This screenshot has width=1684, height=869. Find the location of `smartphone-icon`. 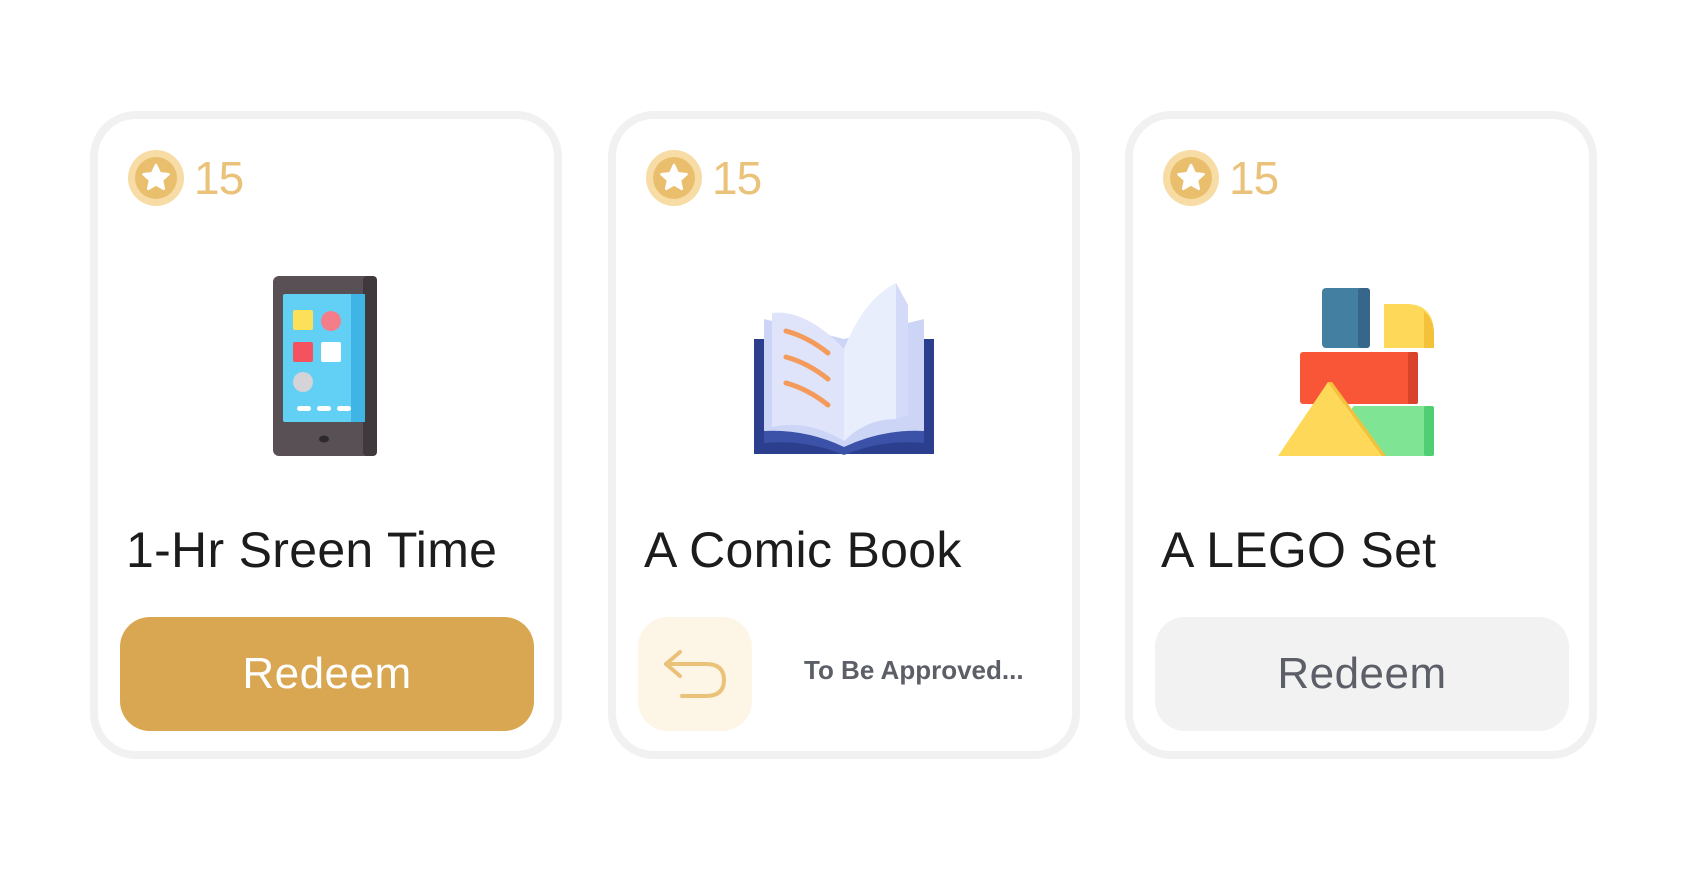

smartphone-icon is located at coordinates (326, 369).